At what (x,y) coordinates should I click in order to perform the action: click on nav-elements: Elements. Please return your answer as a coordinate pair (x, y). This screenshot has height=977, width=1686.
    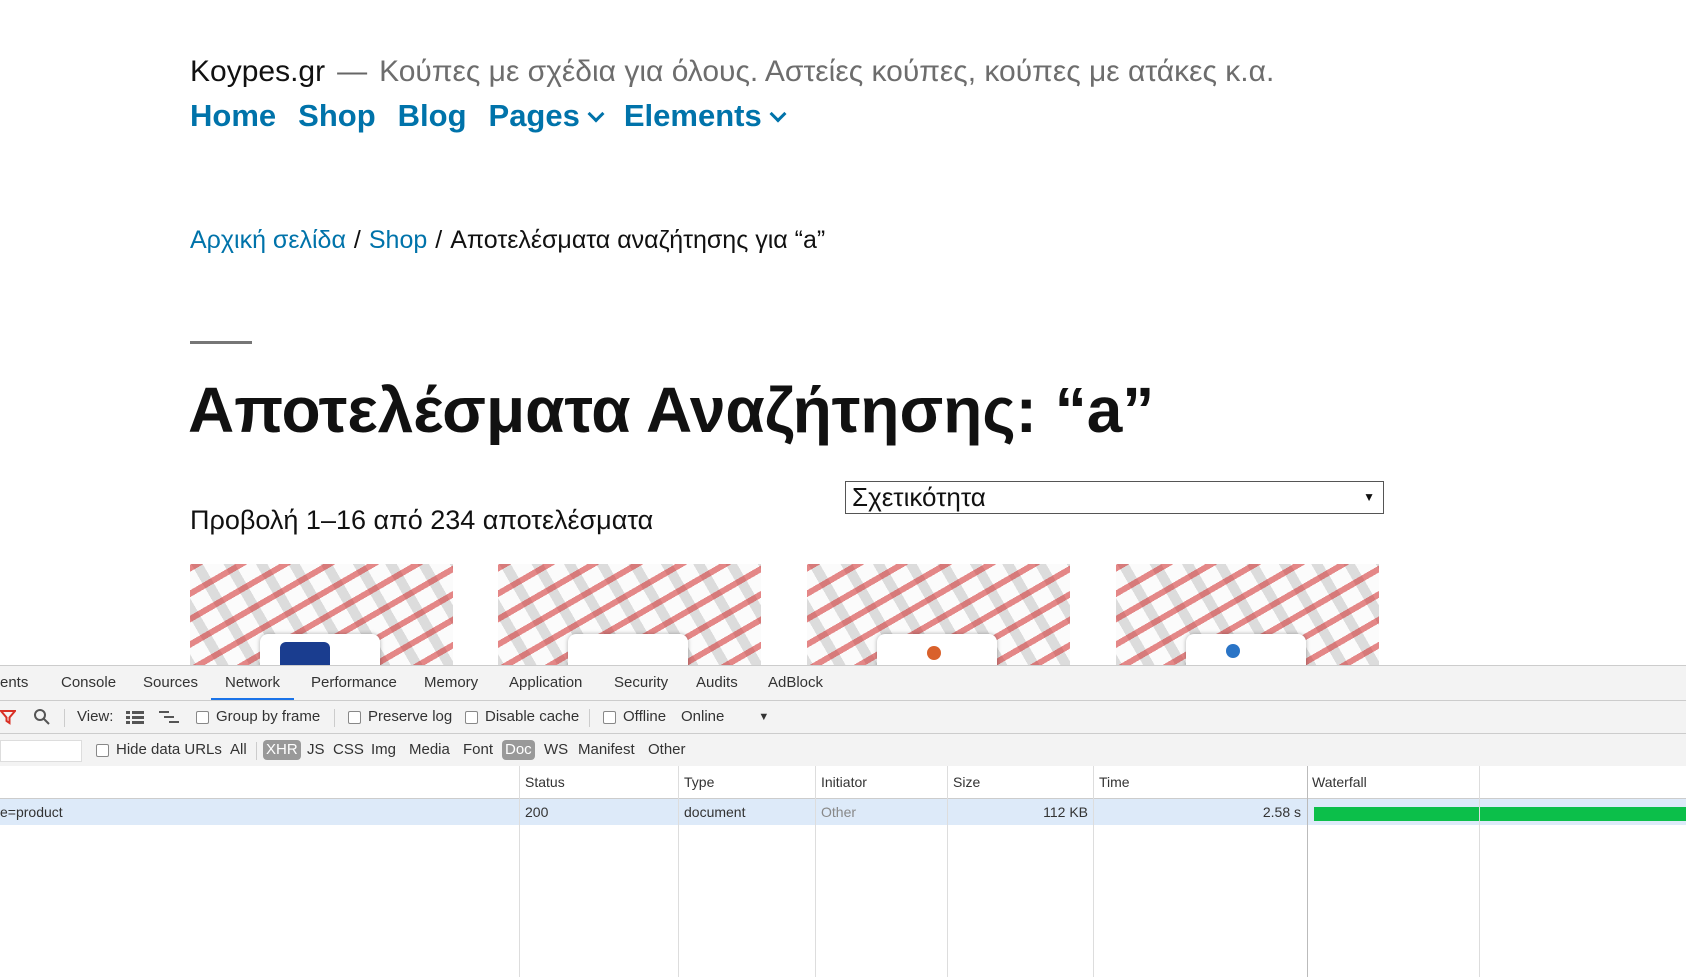
    Looking at the image, I should click on (705, 116).